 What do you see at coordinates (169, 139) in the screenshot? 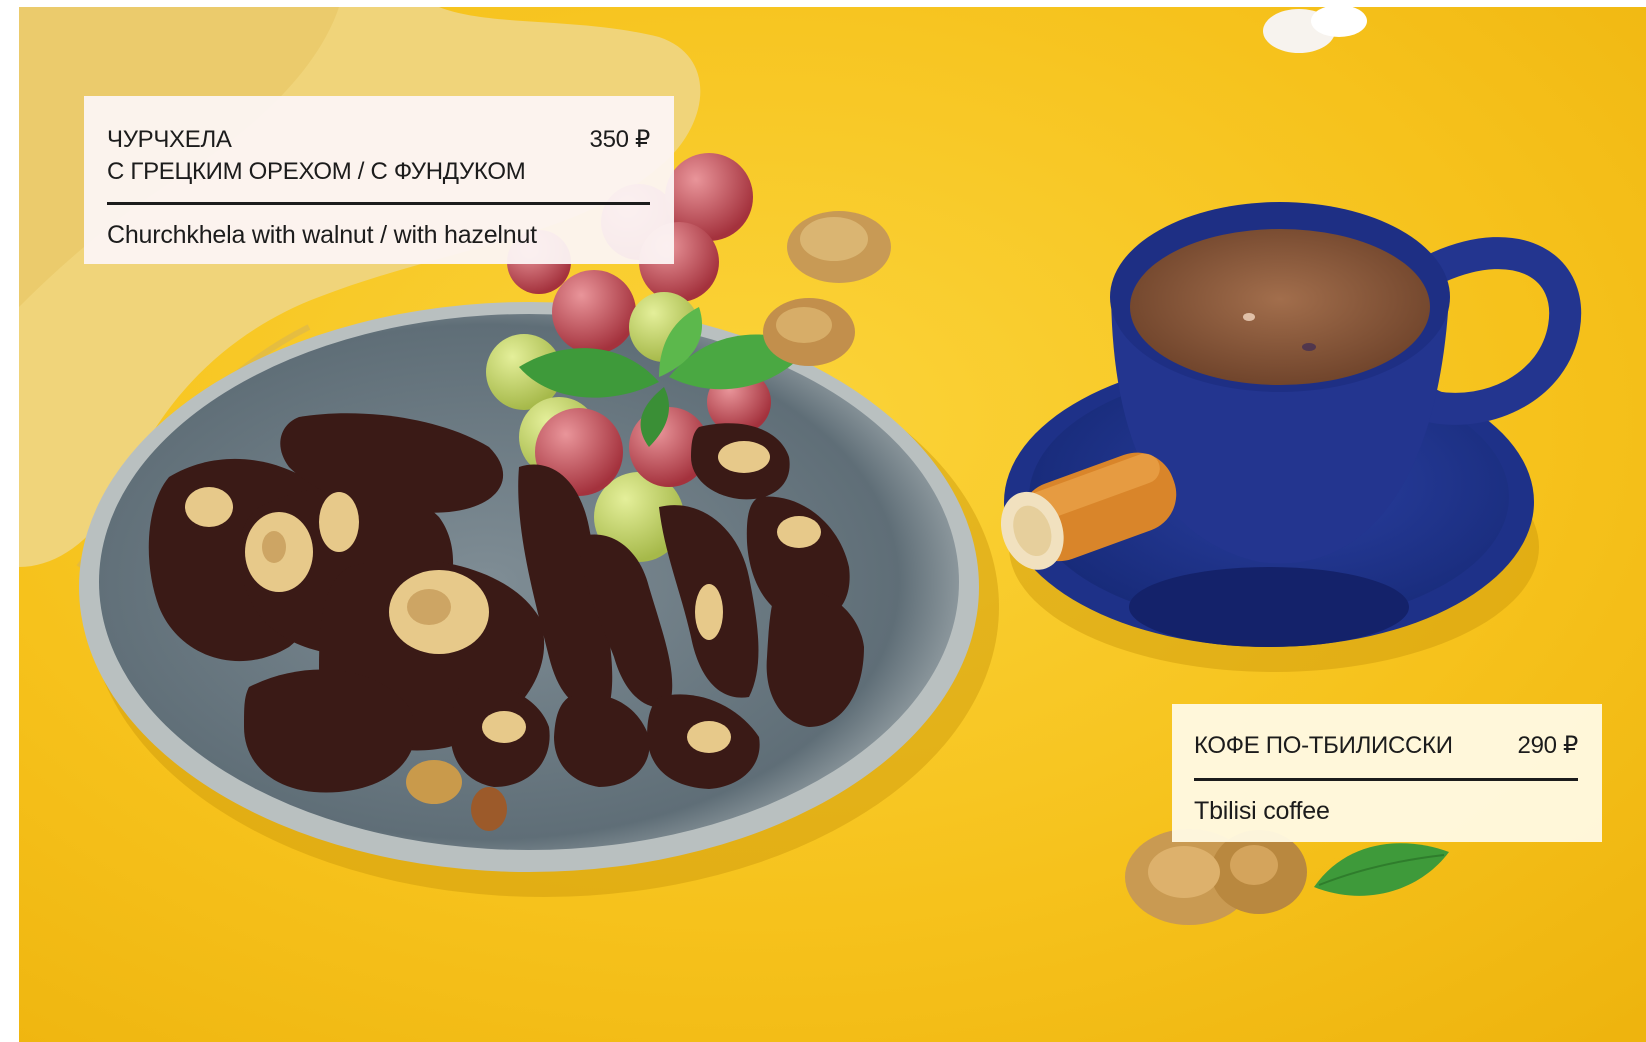
I see `dish-title-ru-line1: ЧУРЧХЕЛА` at bounding box center [169, 139].